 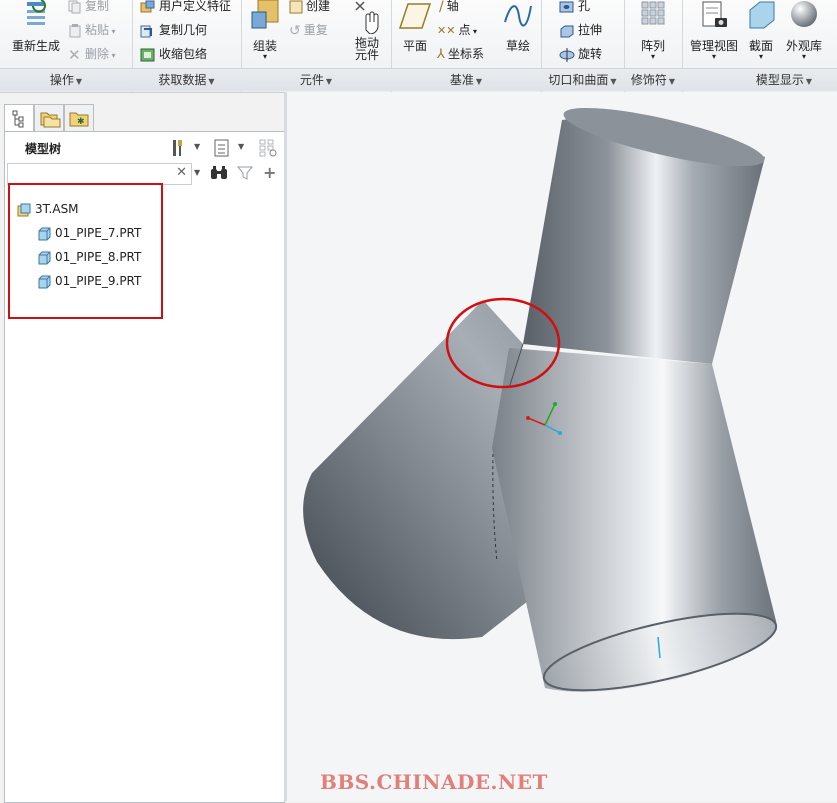 I want to click on copy-geometry-icon, so click(x=146, y=31).